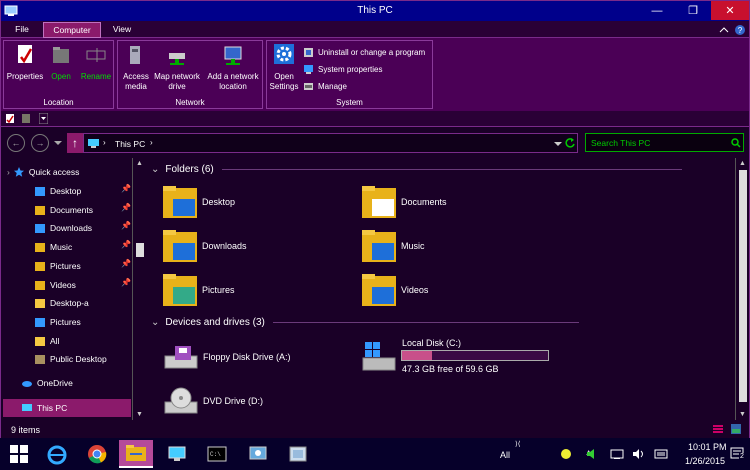 The image size is (750, 470). Describe the element at coordinates (177, 454) in the screenshot. I see `taskbar-this-pc` at that location.